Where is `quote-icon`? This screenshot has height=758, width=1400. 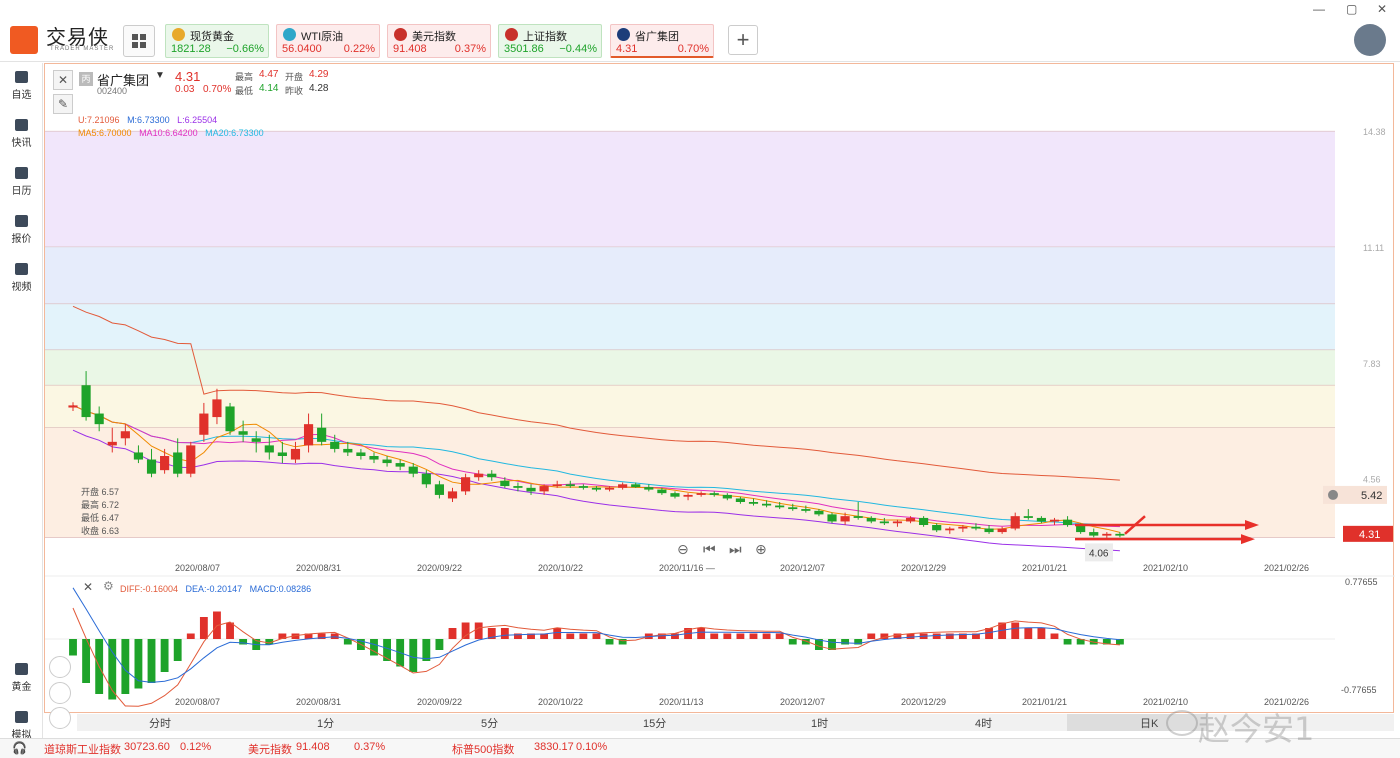
quote-icon is located at coordinates (21, 221).